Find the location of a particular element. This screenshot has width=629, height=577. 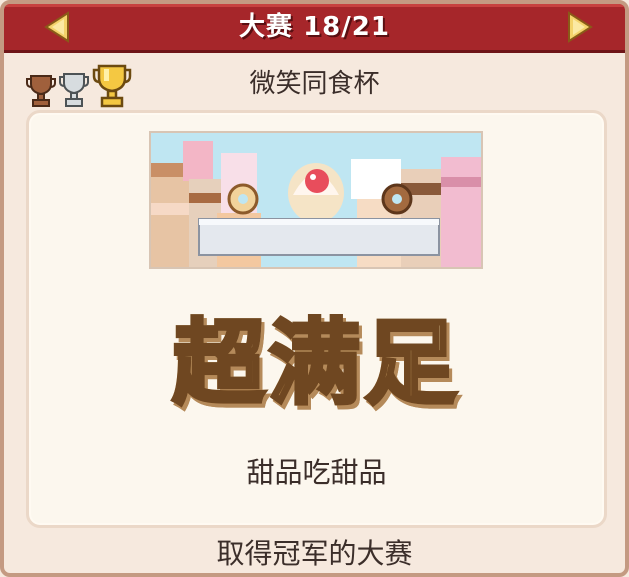

next-arrow-icon is located at coordinates (580, 27).